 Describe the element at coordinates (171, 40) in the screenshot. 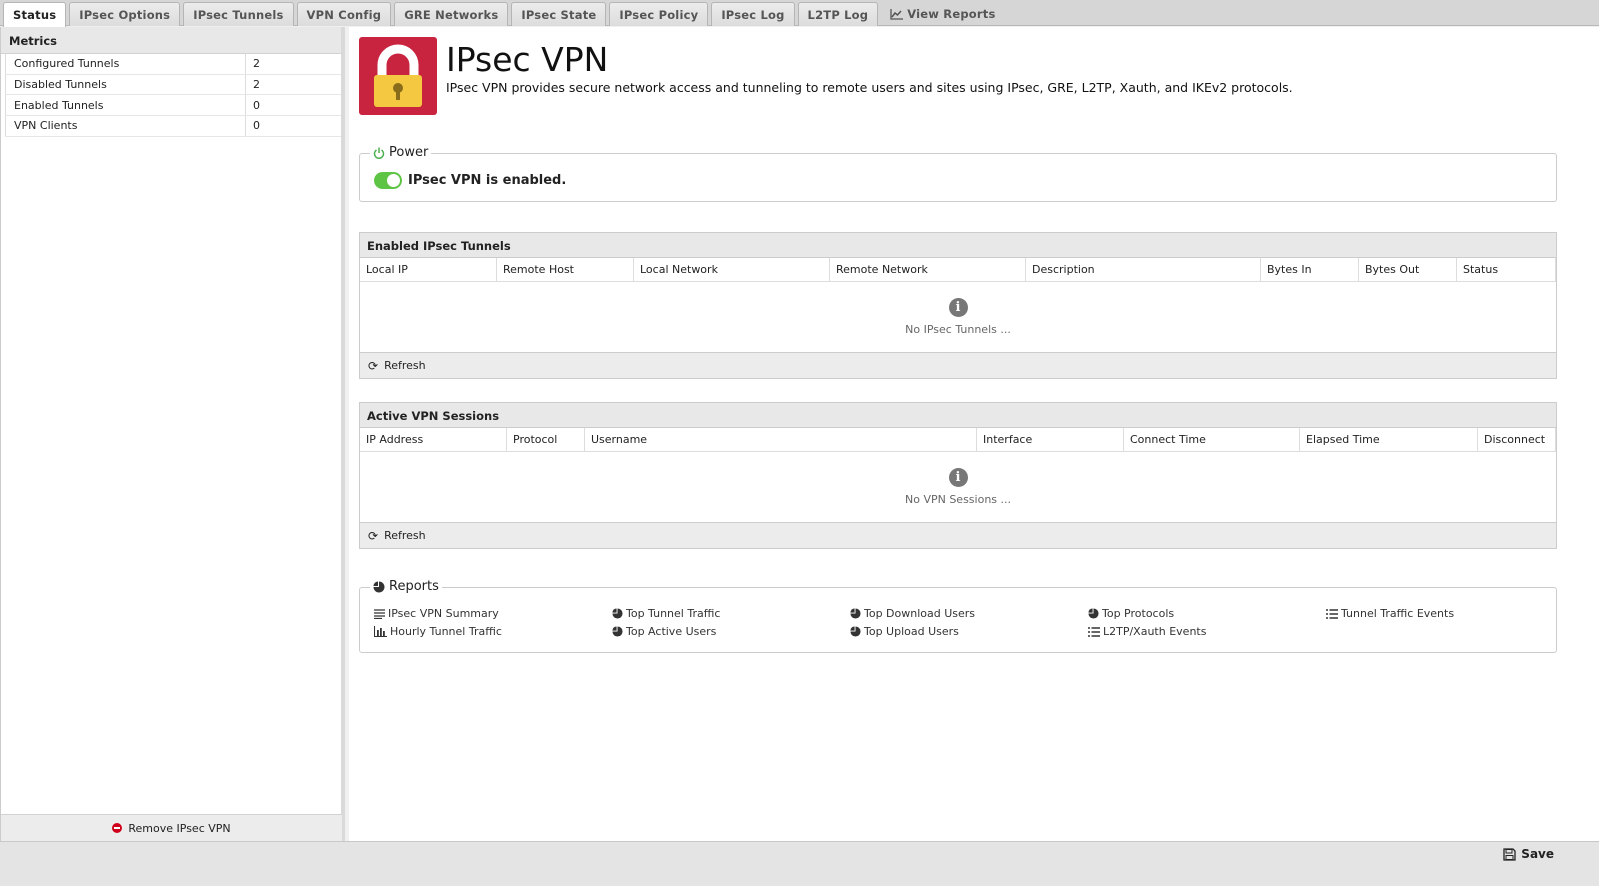

I see `metrics-header: Metrics` at that location.